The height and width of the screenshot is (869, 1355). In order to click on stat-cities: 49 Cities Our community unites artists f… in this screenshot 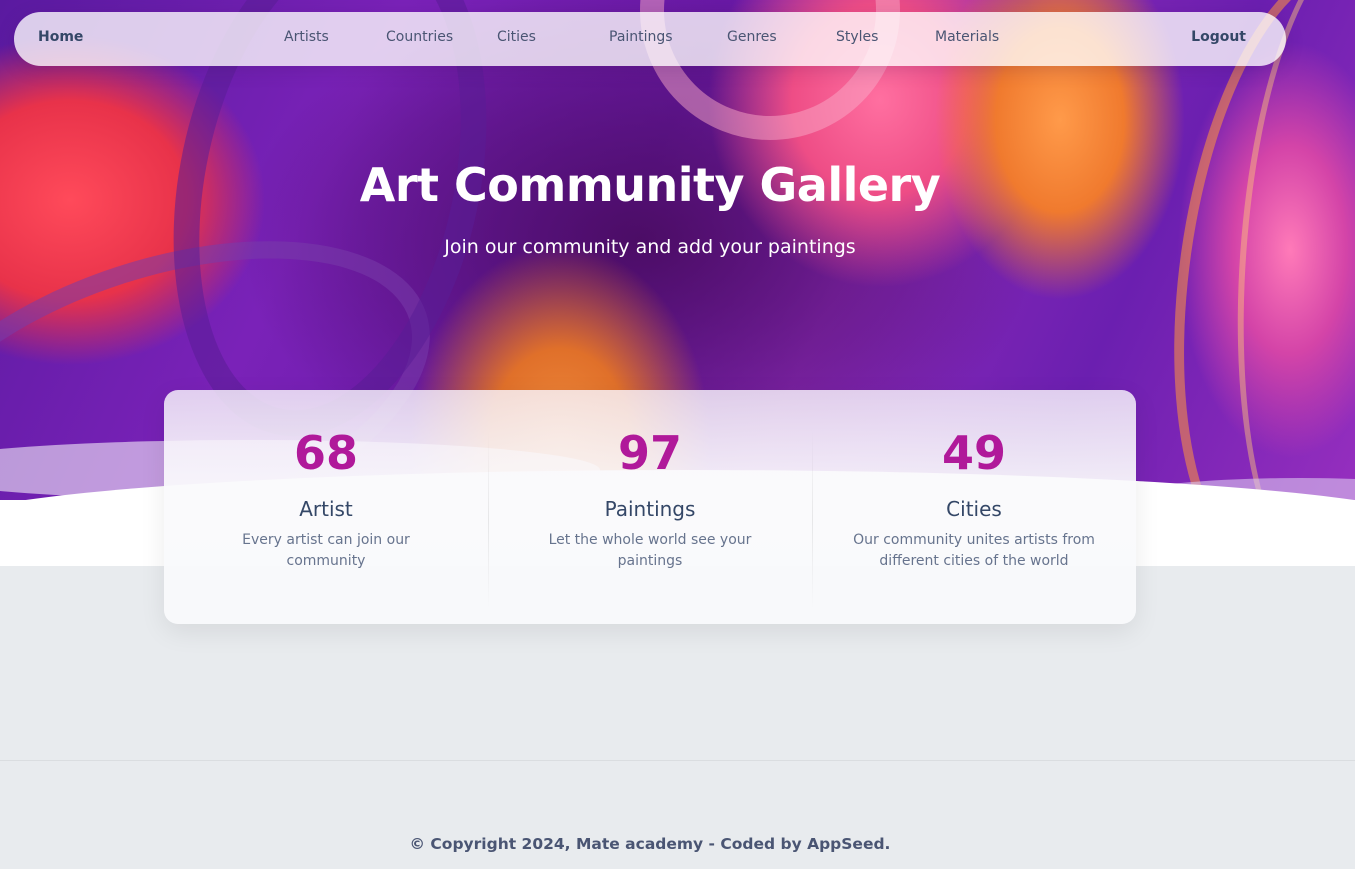, I will do `click(974, 507)`.